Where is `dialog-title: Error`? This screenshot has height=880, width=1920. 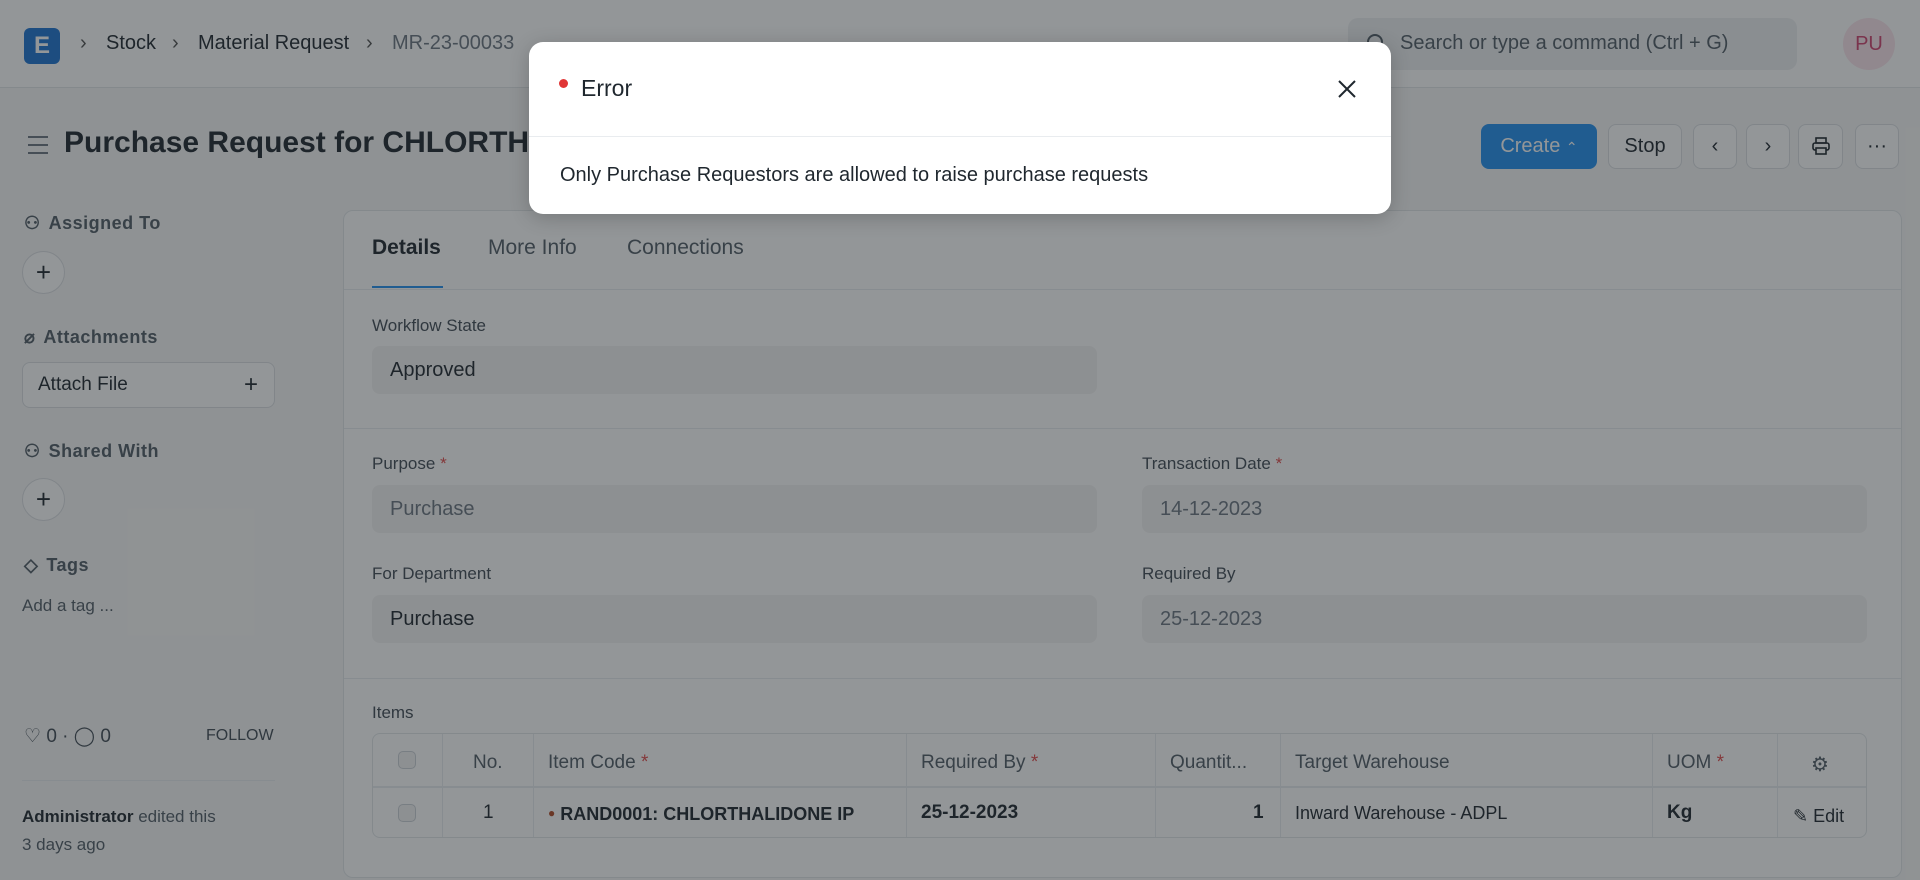
dialog-title: Error is located at coordinates (607, 88).